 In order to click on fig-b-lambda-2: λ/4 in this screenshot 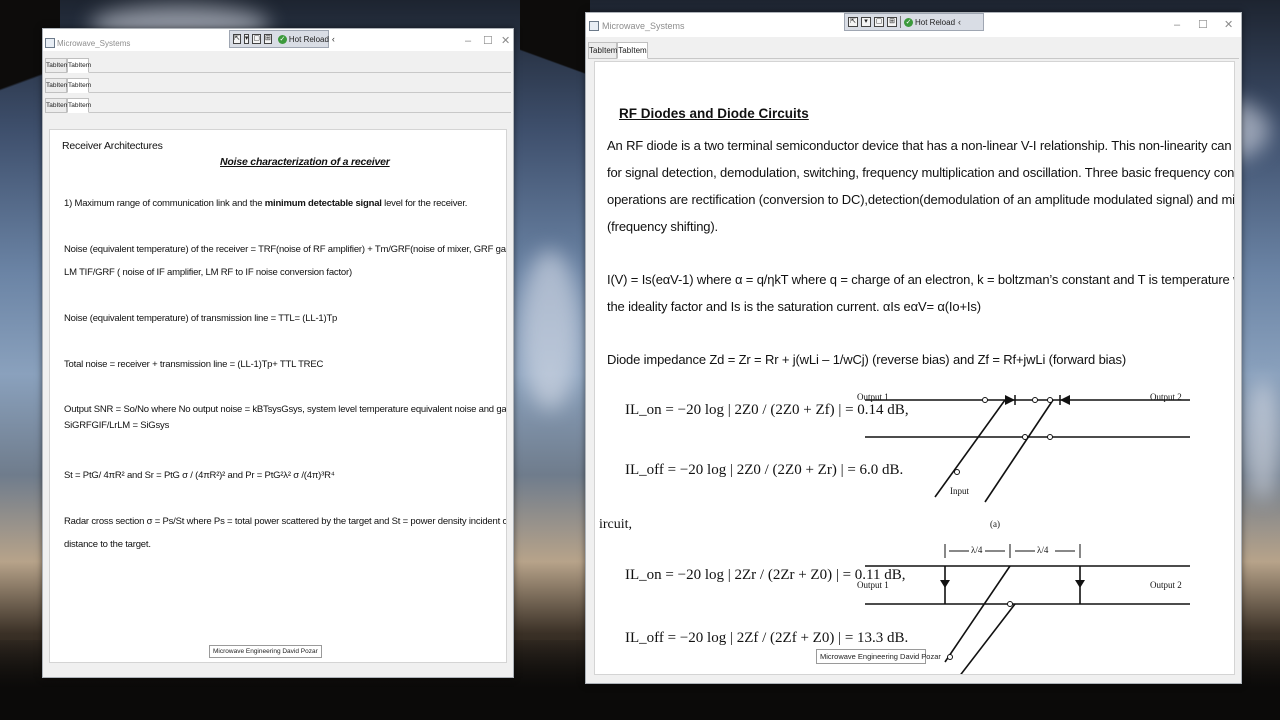, I will do `click(1043, 550)`.